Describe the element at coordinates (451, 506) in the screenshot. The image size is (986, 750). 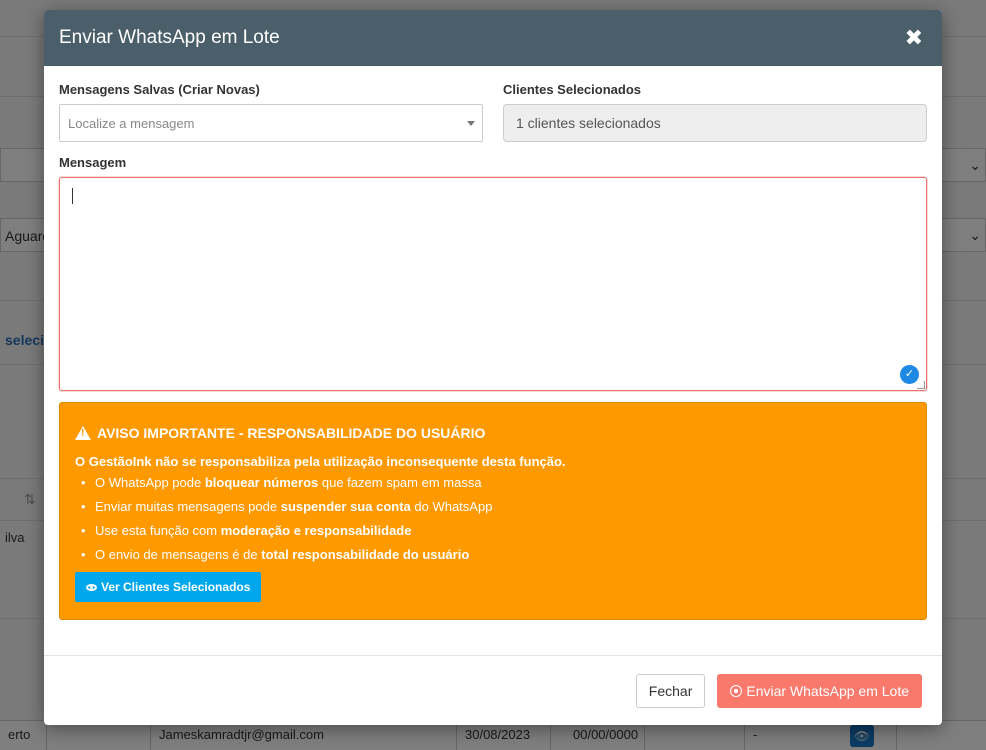
I see `warning-item-text: do WhatsApp` at that location.